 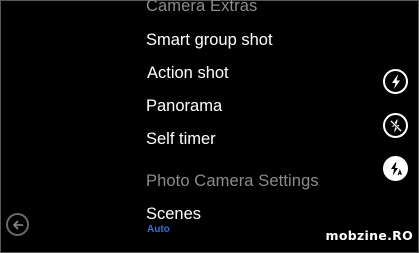 What do you see at coordinates (184, 106) in the screenshot?
I see `menu-item-panorama: Panorama` at bounding box center [184, 106].